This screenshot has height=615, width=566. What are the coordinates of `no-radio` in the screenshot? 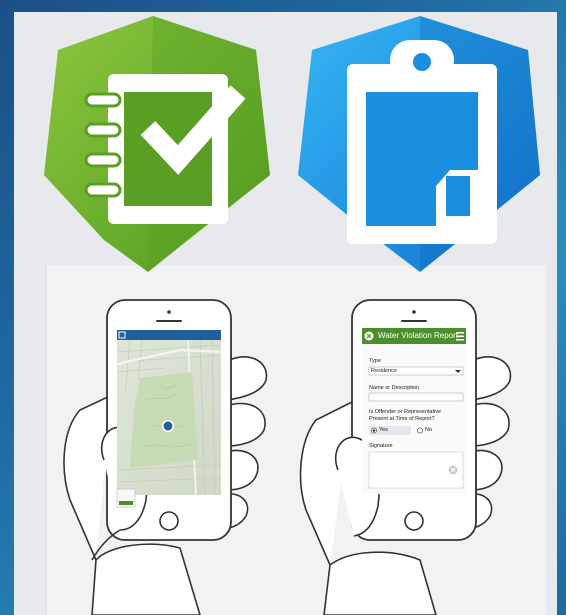 It's located at (420, 430).